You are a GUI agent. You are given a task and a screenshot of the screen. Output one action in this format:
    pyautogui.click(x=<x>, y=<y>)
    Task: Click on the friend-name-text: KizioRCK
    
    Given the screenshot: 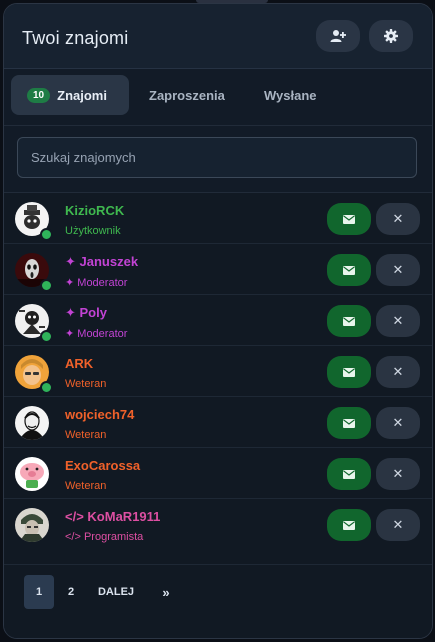 What is the action you would take?
    pyautogui.click(x=95, y=210)
    